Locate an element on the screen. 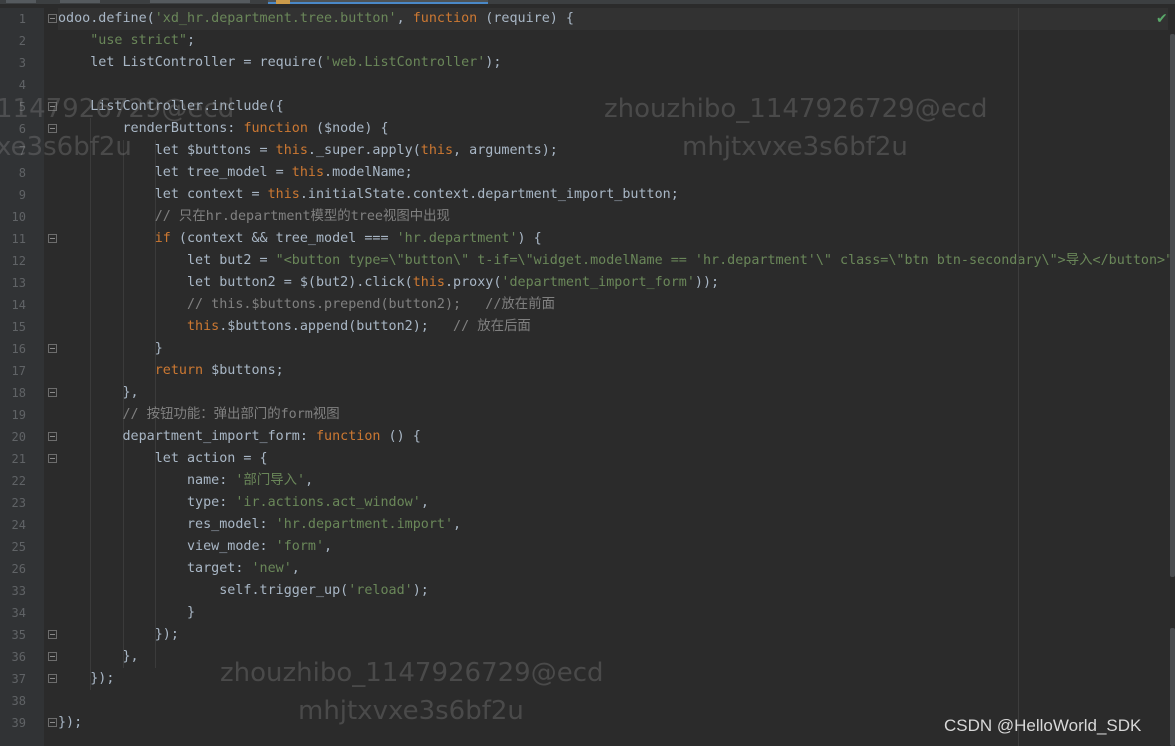 This screenshot has height=746, width=1175. code-token: }, is located at coordinates (98, 392).